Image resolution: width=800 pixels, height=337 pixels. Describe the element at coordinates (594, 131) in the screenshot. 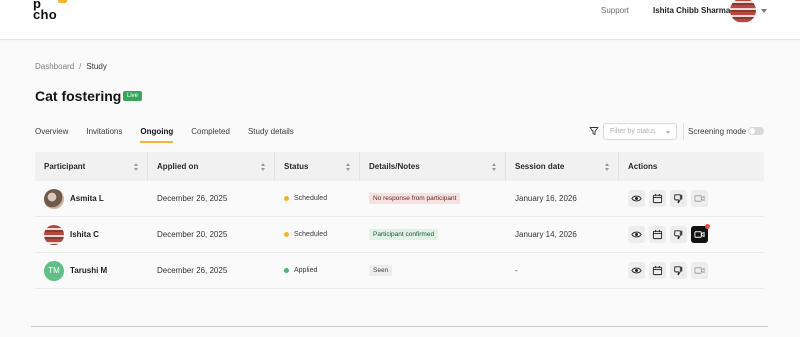

I see `filter-icon` at that location.